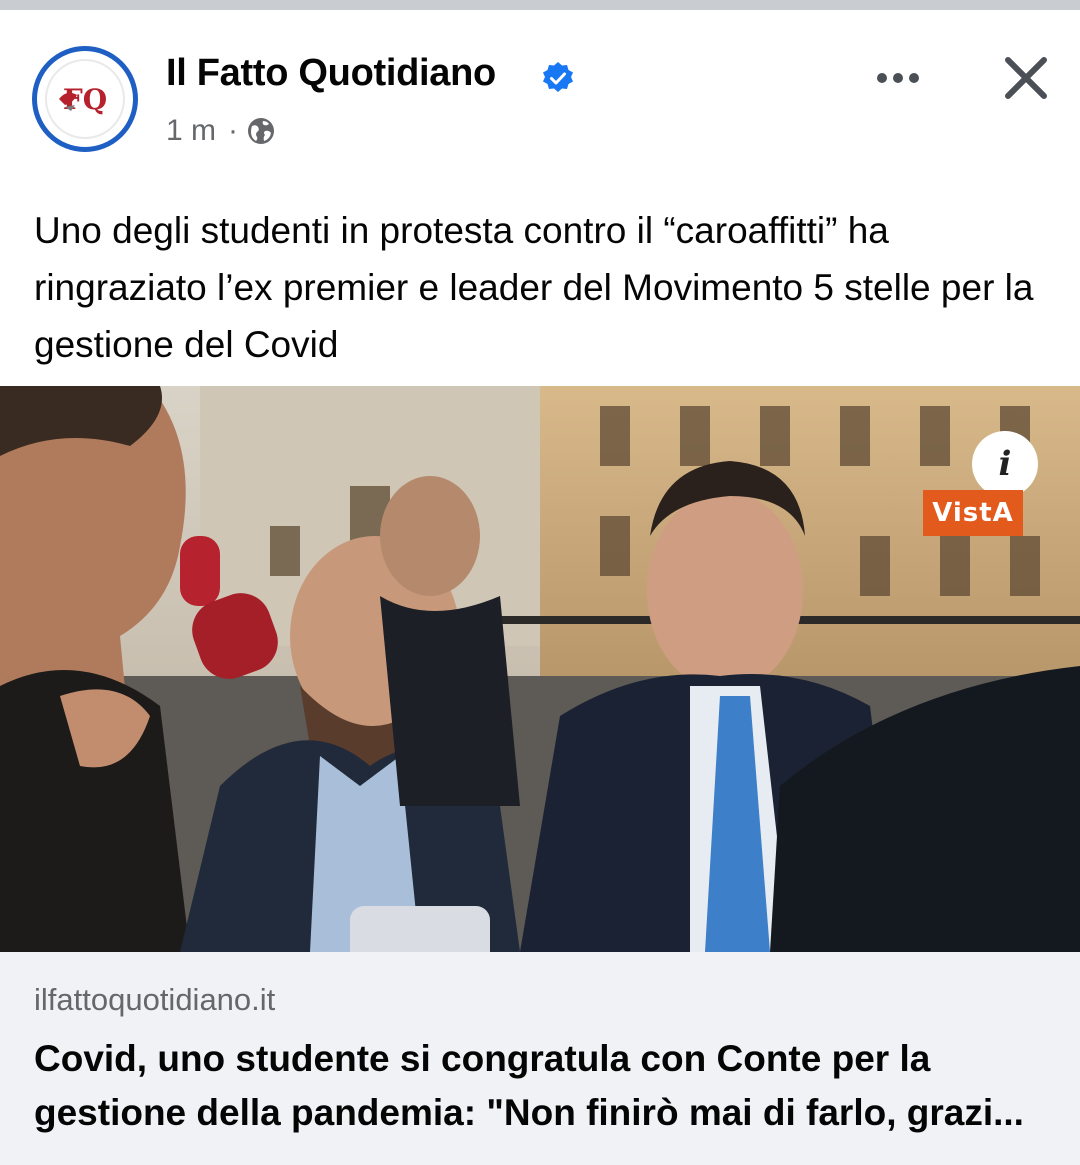 The height and width of the screenshot is (1165, 1080). I want to click on fq-logo-icon: FQ, so click(83, 99).